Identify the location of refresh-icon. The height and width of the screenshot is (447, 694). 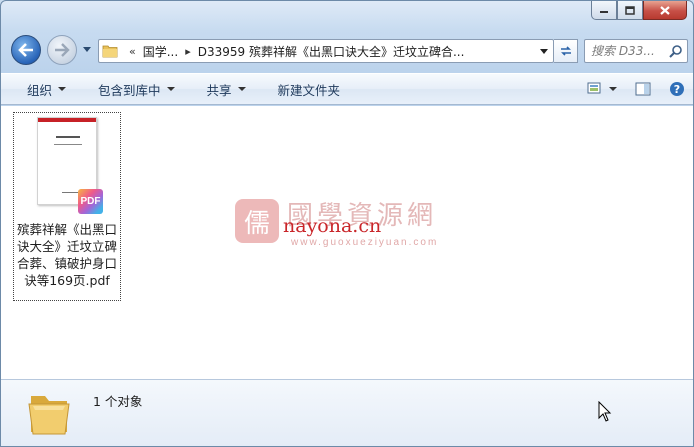
(565, 51).